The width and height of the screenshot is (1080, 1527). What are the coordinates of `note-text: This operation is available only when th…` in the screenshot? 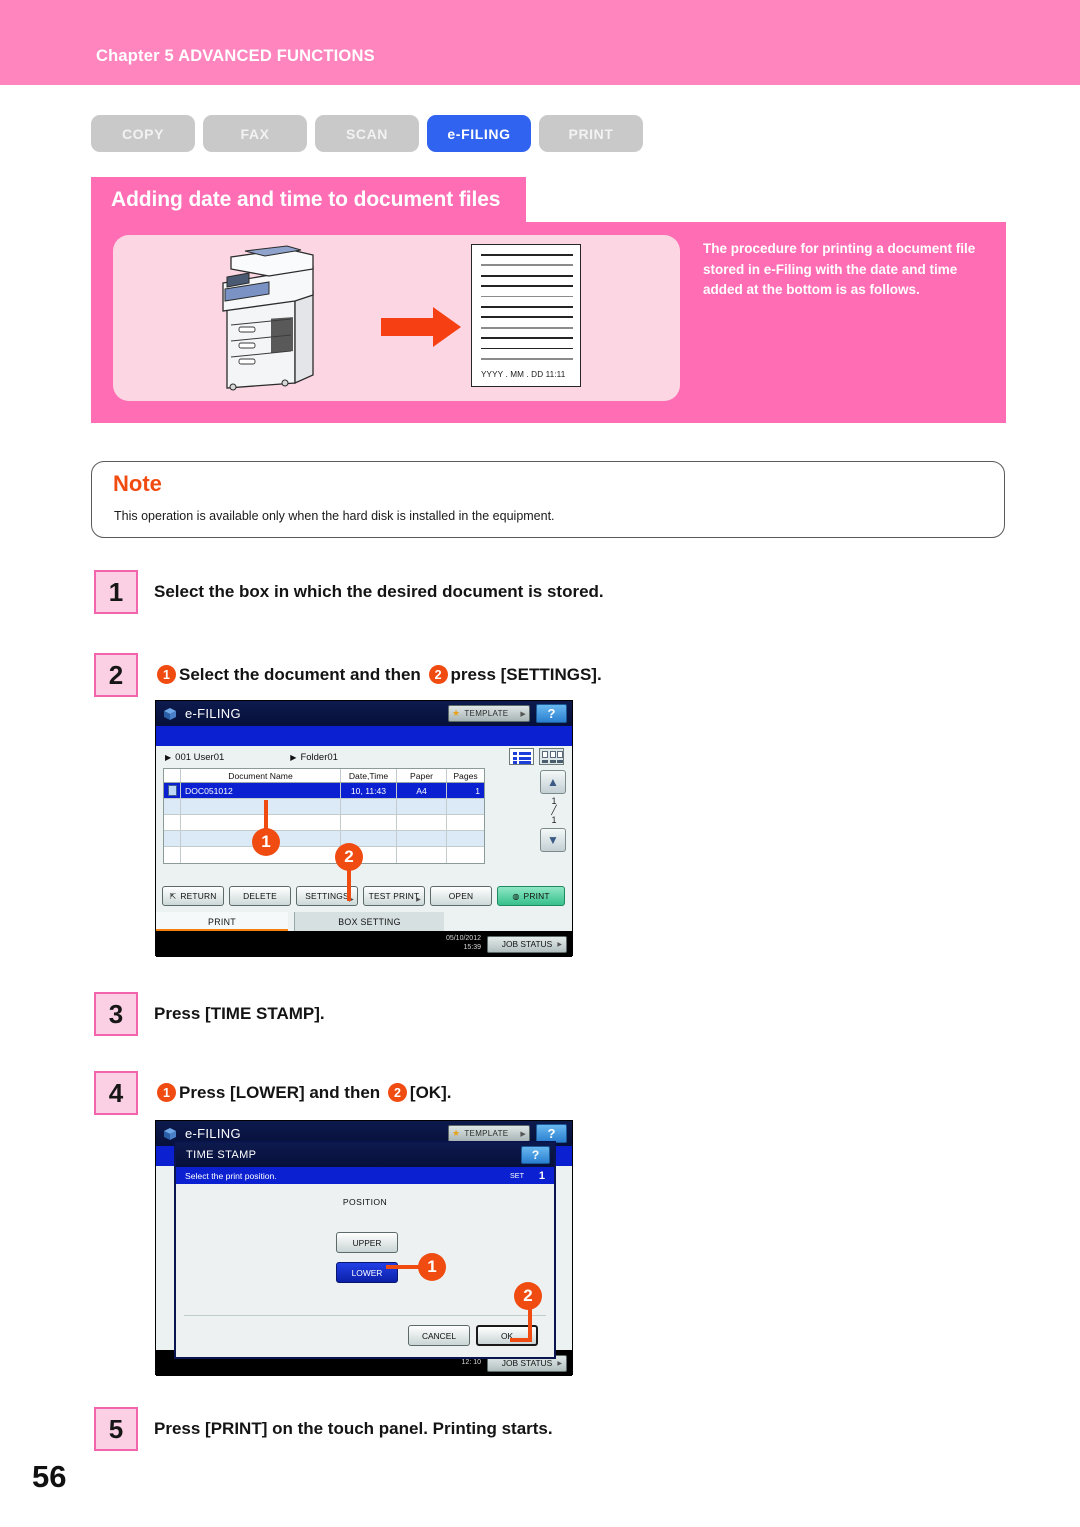 It's located at (334, 516).